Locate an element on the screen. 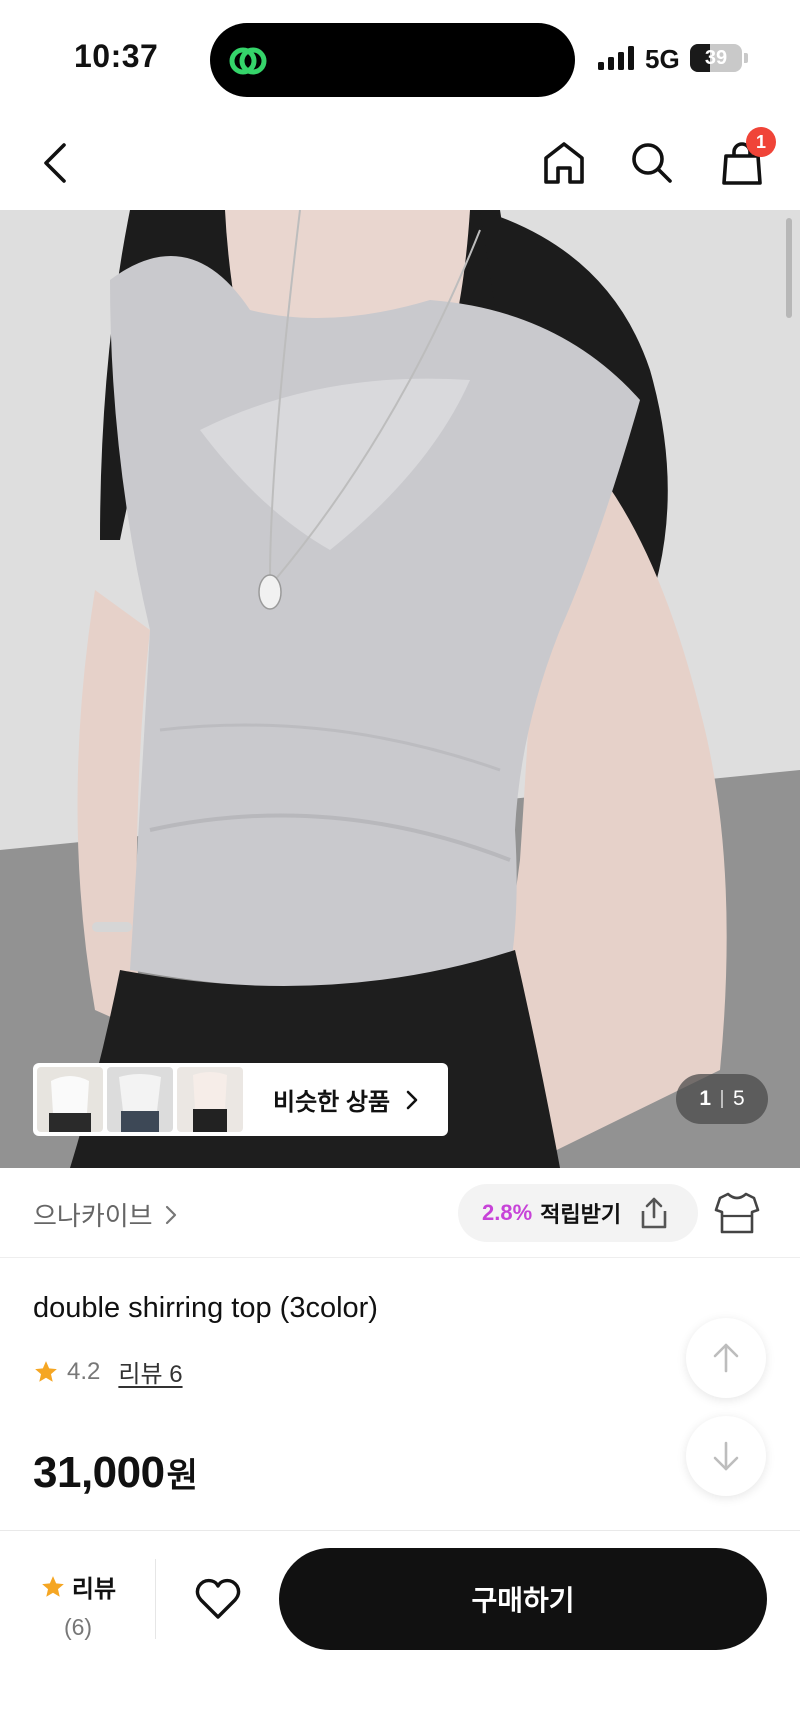 The image size is (800, 1735). bottom-action-bar: 리뷰 (6) 구매하기 is located at coordinates (400, 1632).